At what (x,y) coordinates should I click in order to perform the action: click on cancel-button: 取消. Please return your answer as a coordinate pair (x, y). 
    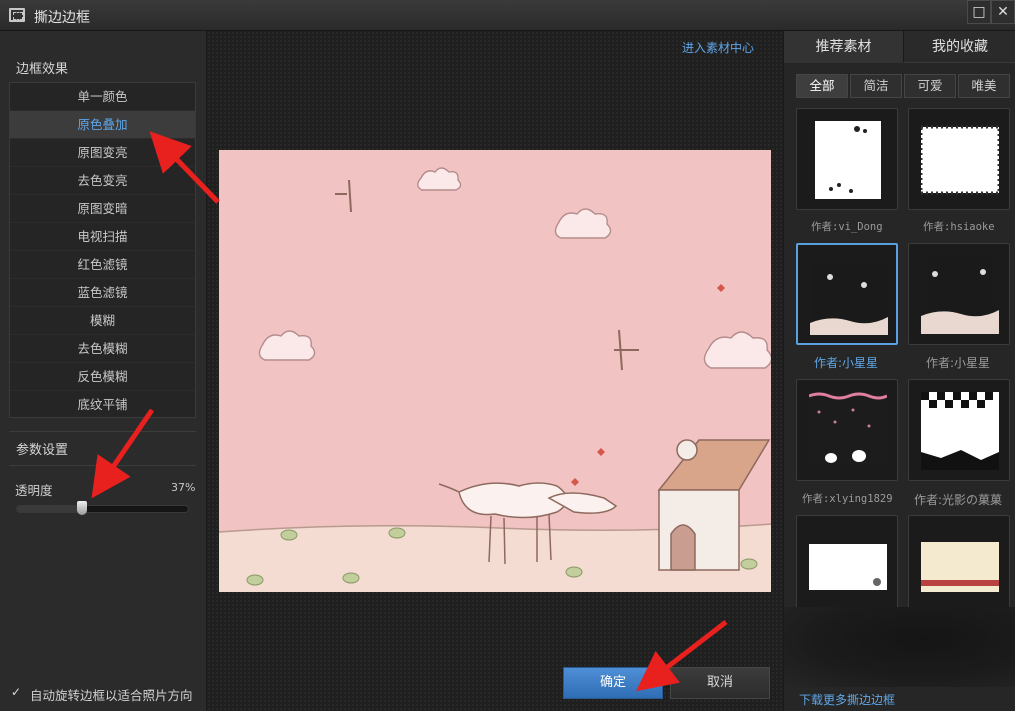
    Looking at the image, I should click on (720, 683).